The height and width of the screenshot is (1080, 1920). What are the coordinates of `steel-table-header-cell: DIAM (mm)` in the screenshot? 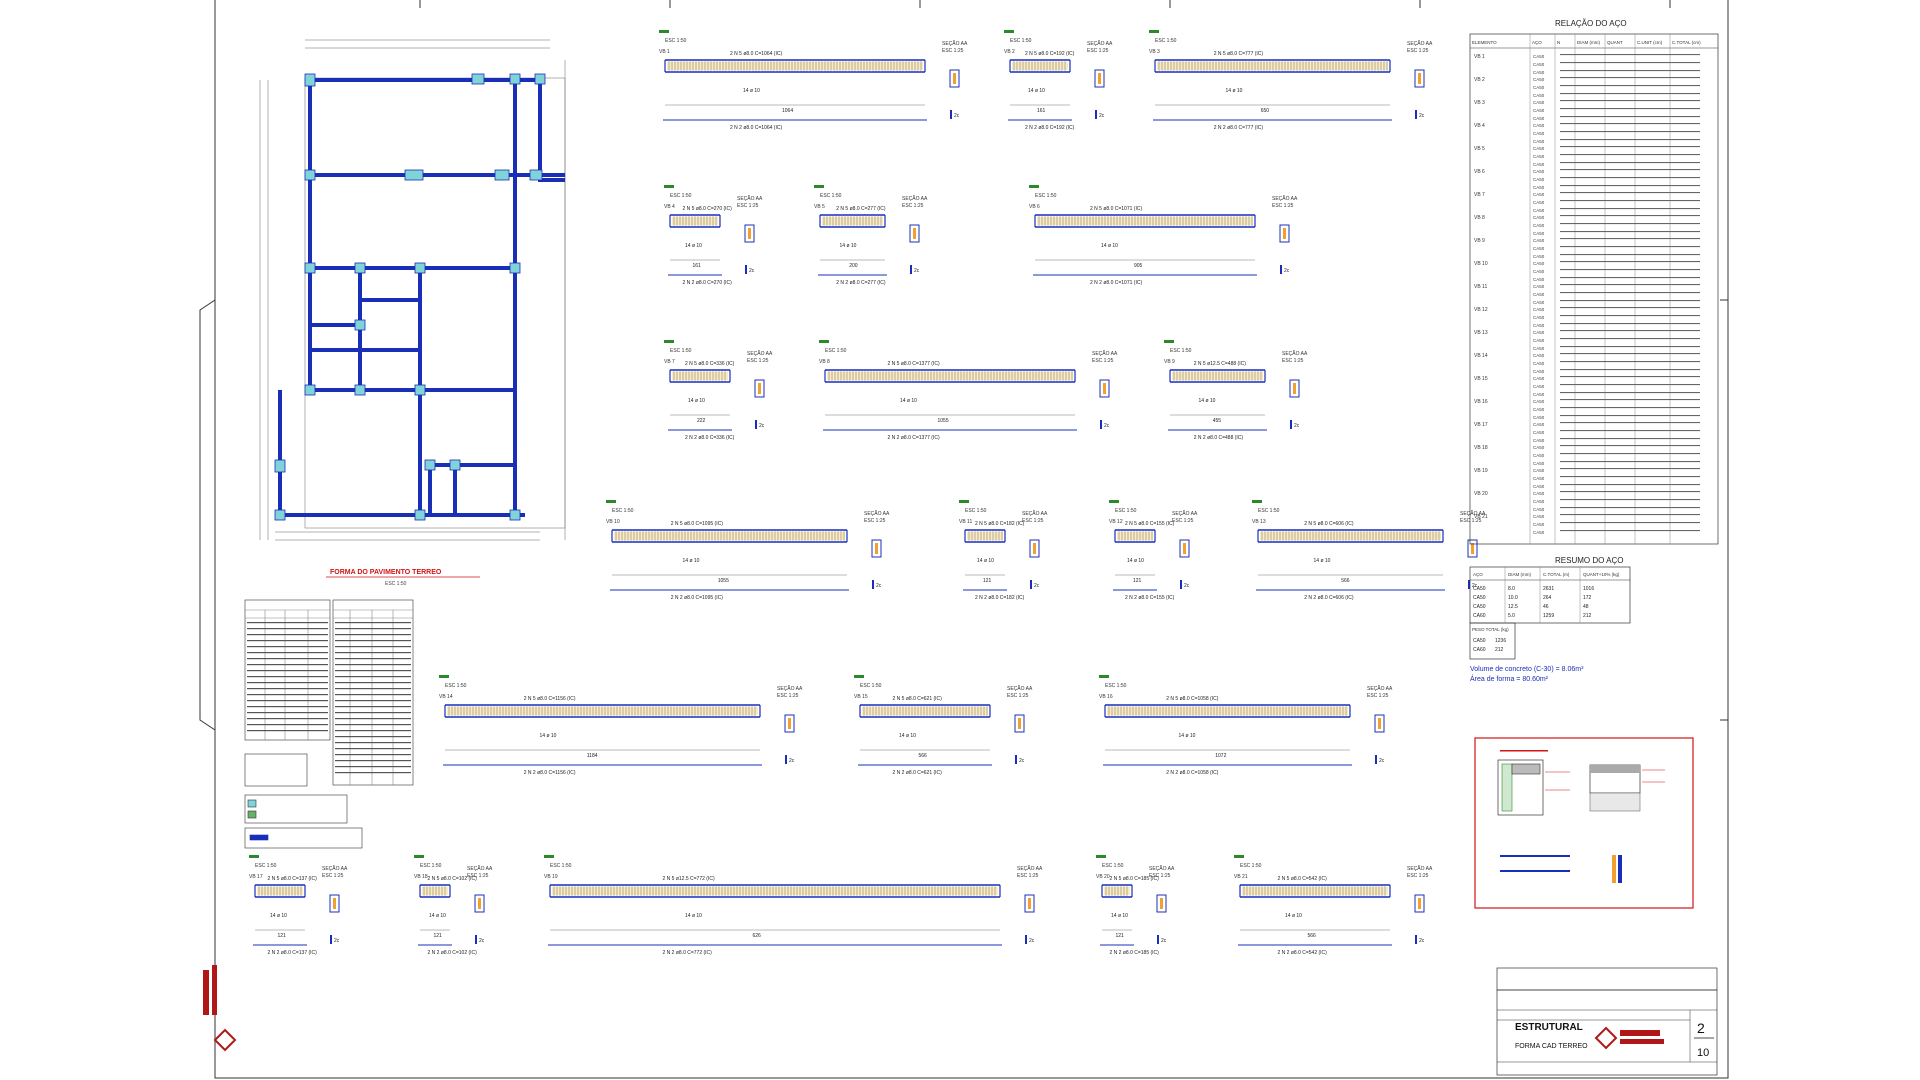 It's located at (1588, 42).